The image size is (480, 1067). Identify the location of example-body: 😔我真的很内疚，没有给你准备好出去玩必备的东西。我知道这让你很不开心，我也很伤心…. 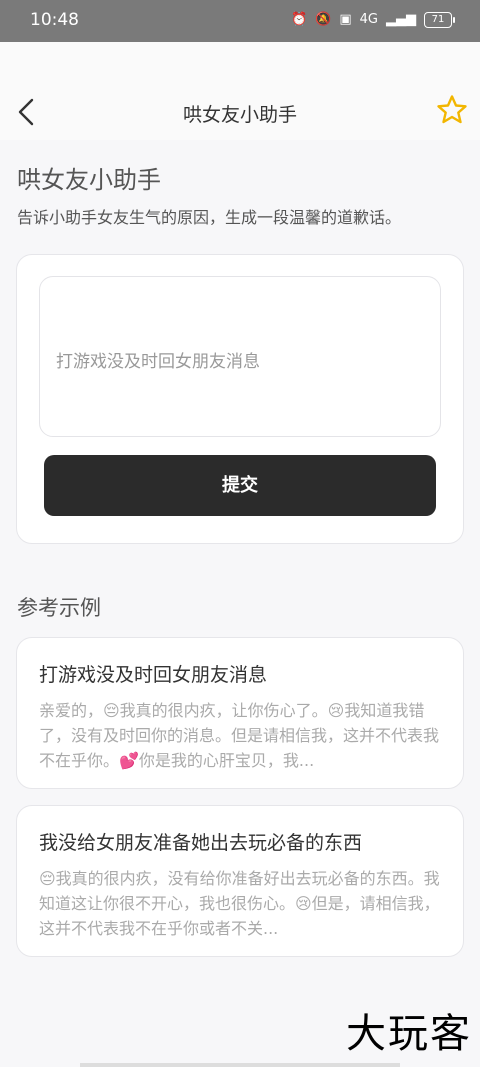
(239, 903).